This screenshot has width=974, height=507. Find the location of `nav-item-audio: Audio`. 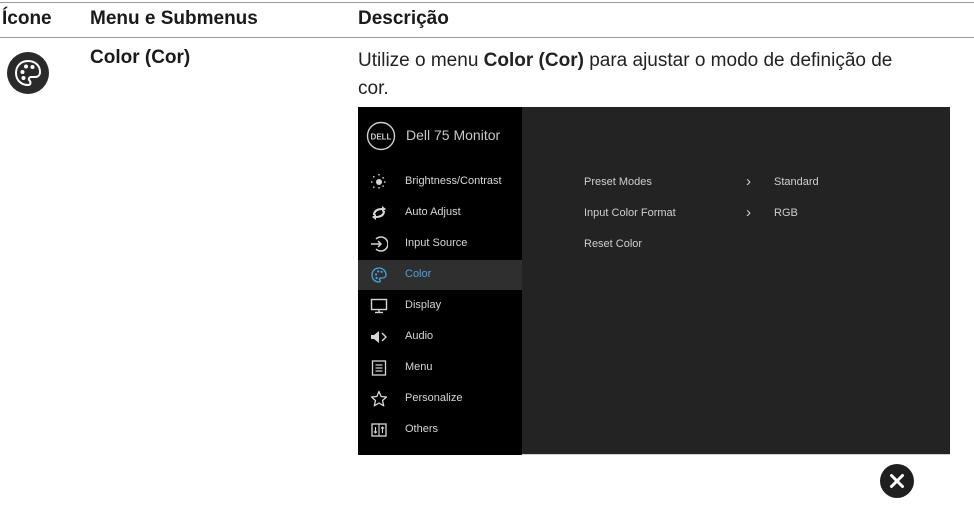

nav-item-audio: Audio is located at coordinates (440, 337).